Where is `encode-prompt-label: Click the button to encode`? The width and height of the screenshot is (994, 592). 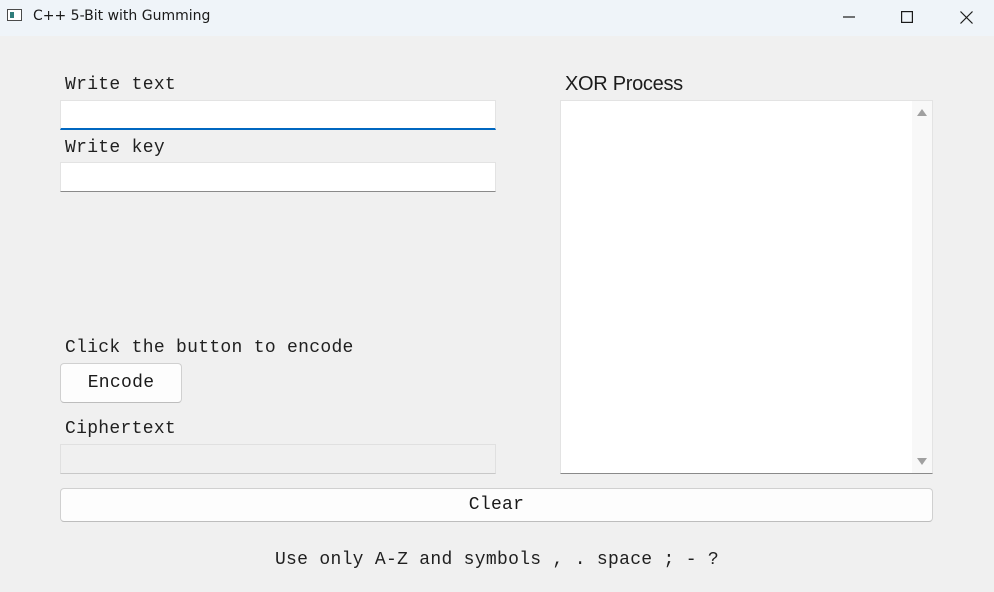 encode-prompt-label: Click the button to encode is located at coordinates (209, 348).